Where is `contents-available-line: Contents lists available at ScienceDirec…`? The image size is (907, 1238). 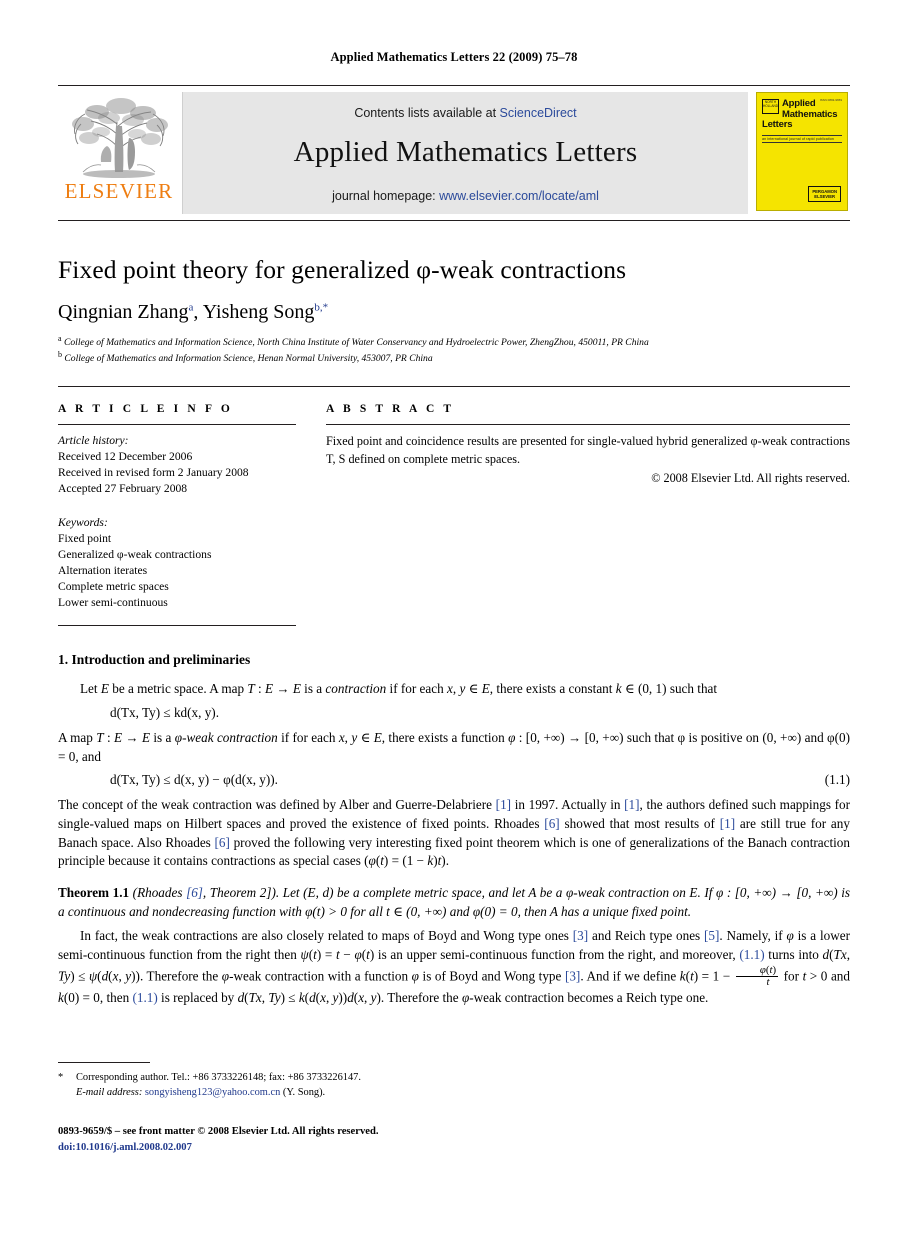 contents-available-line: Contents lists available at ScienceDirec… is located at coordinates (465, 113).